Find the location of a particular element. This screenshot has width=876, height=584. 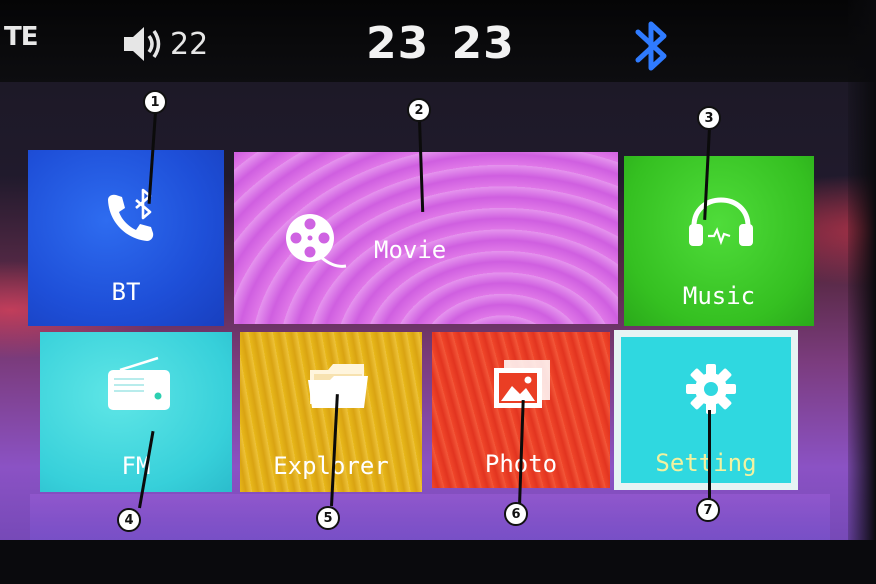

callout-3: 3 is located at coordinates (709, 118).